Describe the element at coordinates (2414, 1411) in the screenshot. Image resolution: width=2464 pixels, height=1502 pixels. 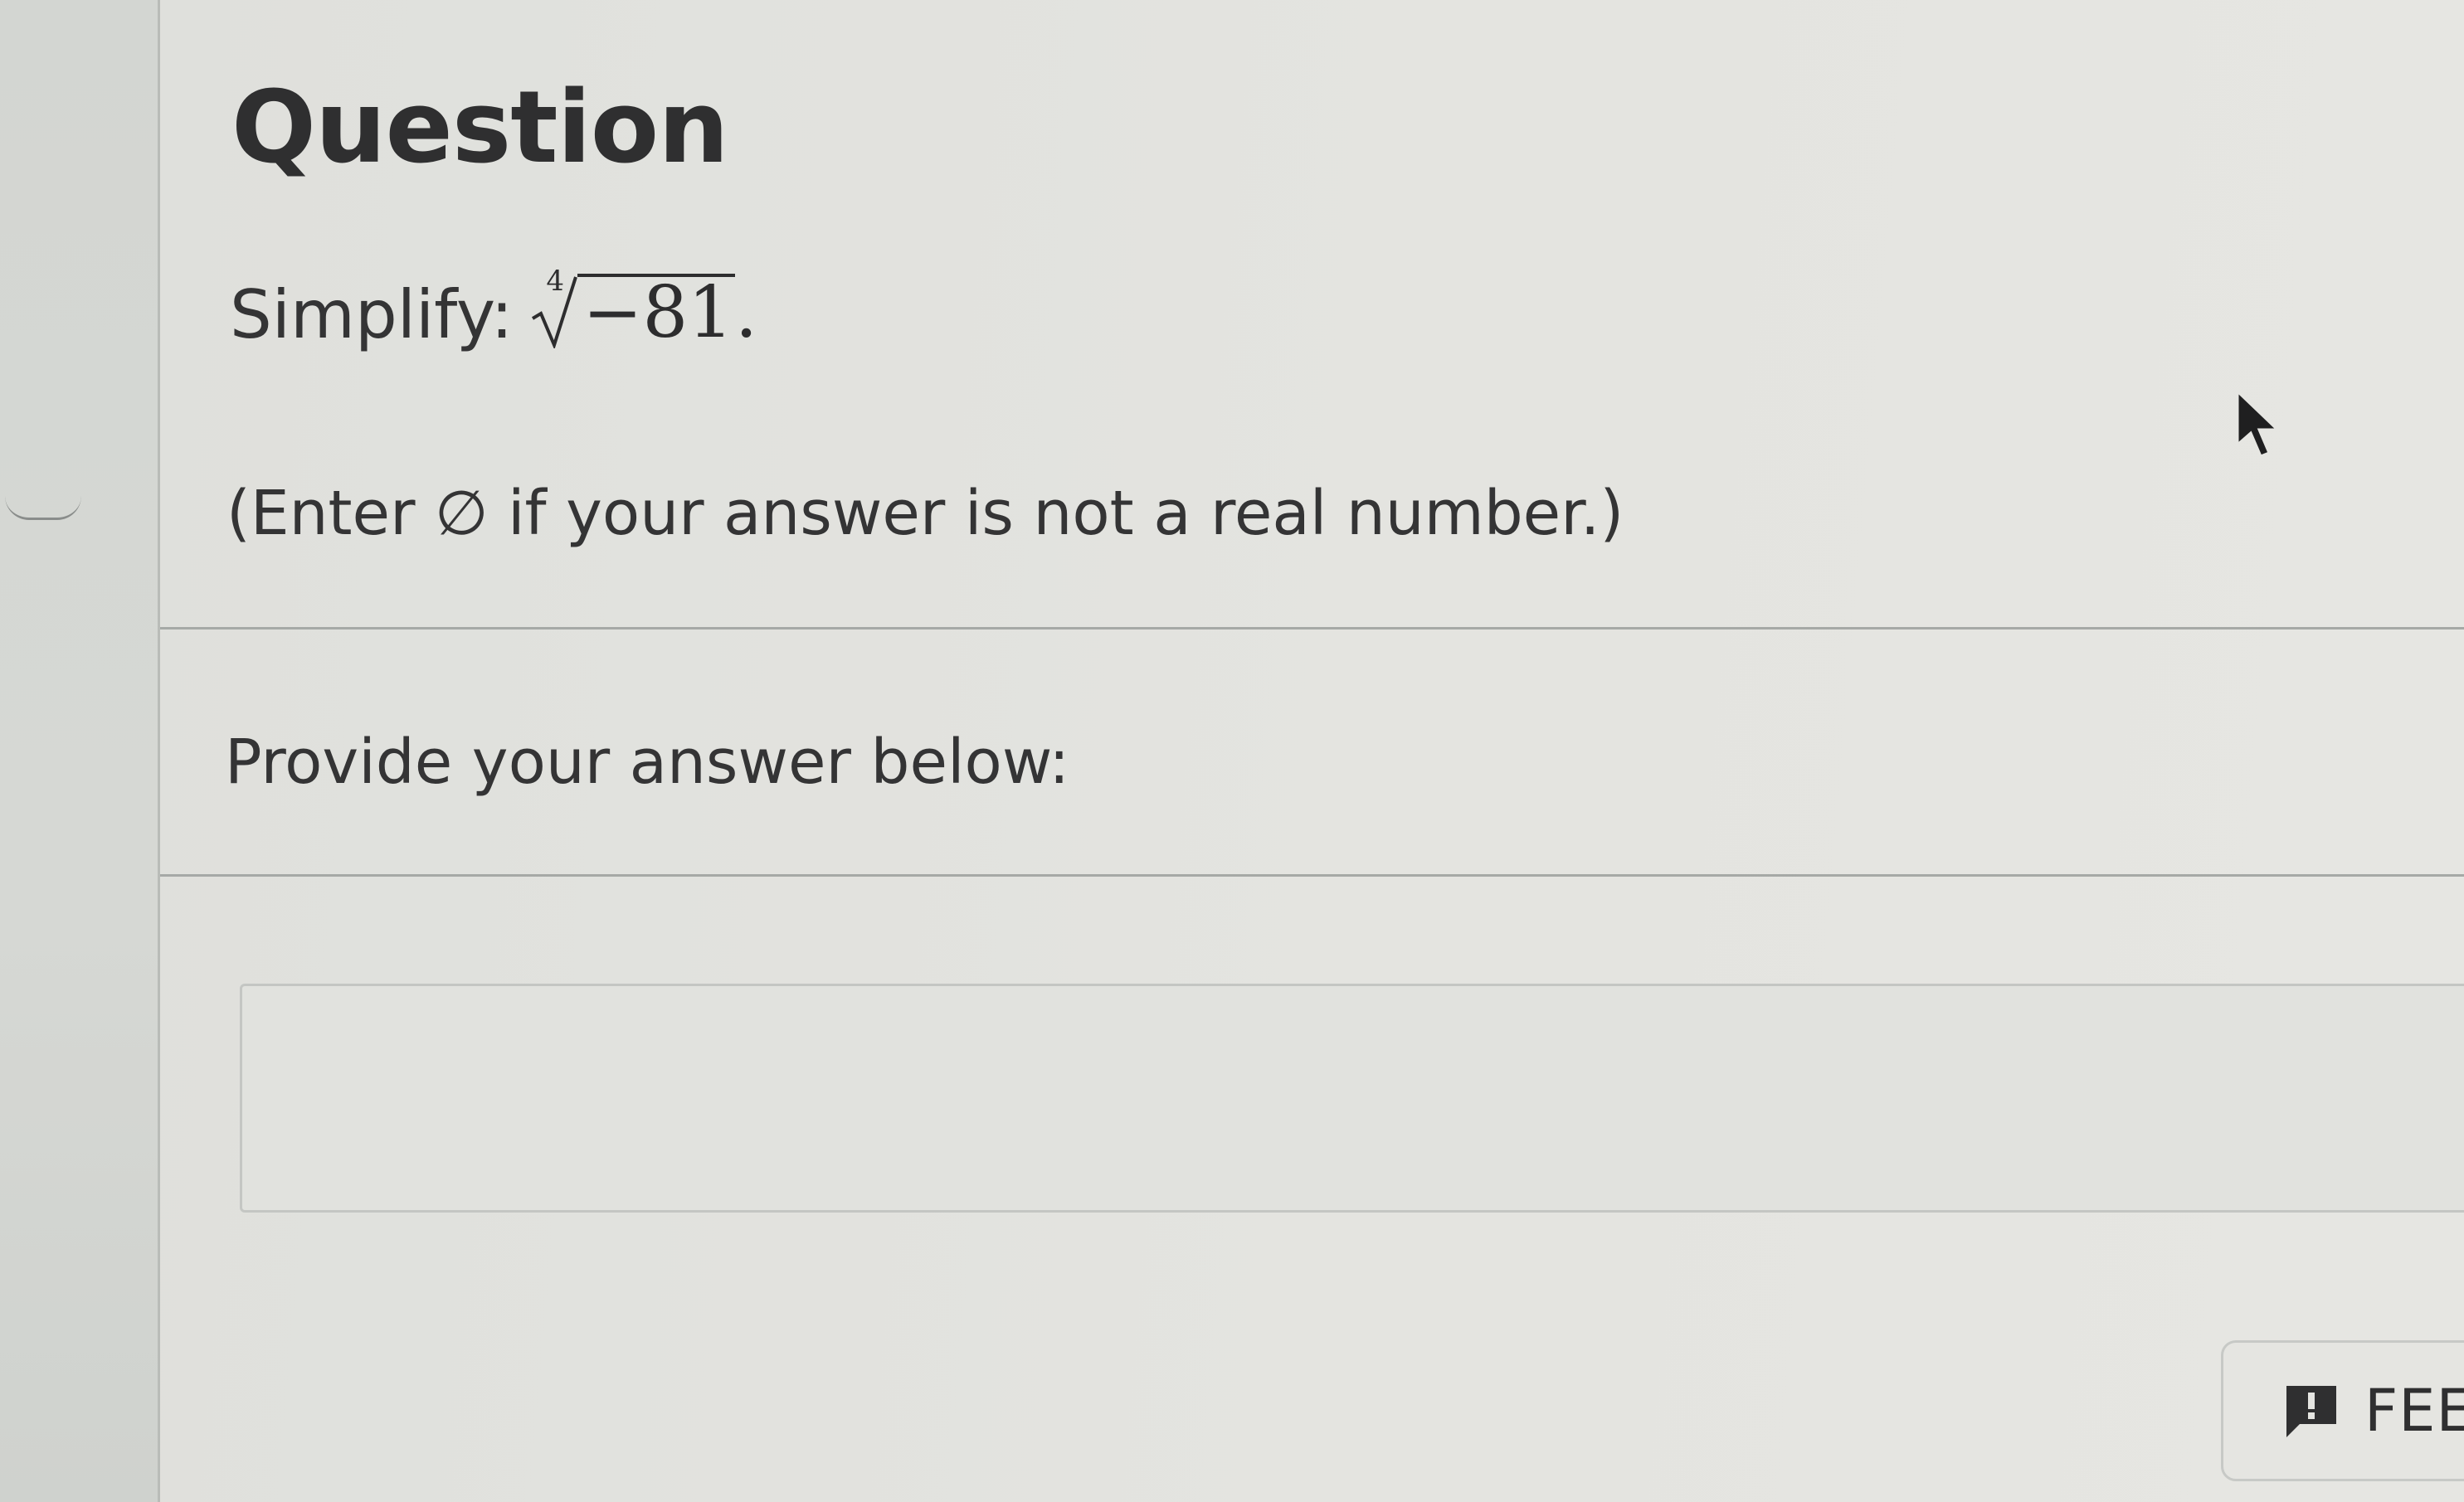
I see `feedback-label: FEE` at that location.